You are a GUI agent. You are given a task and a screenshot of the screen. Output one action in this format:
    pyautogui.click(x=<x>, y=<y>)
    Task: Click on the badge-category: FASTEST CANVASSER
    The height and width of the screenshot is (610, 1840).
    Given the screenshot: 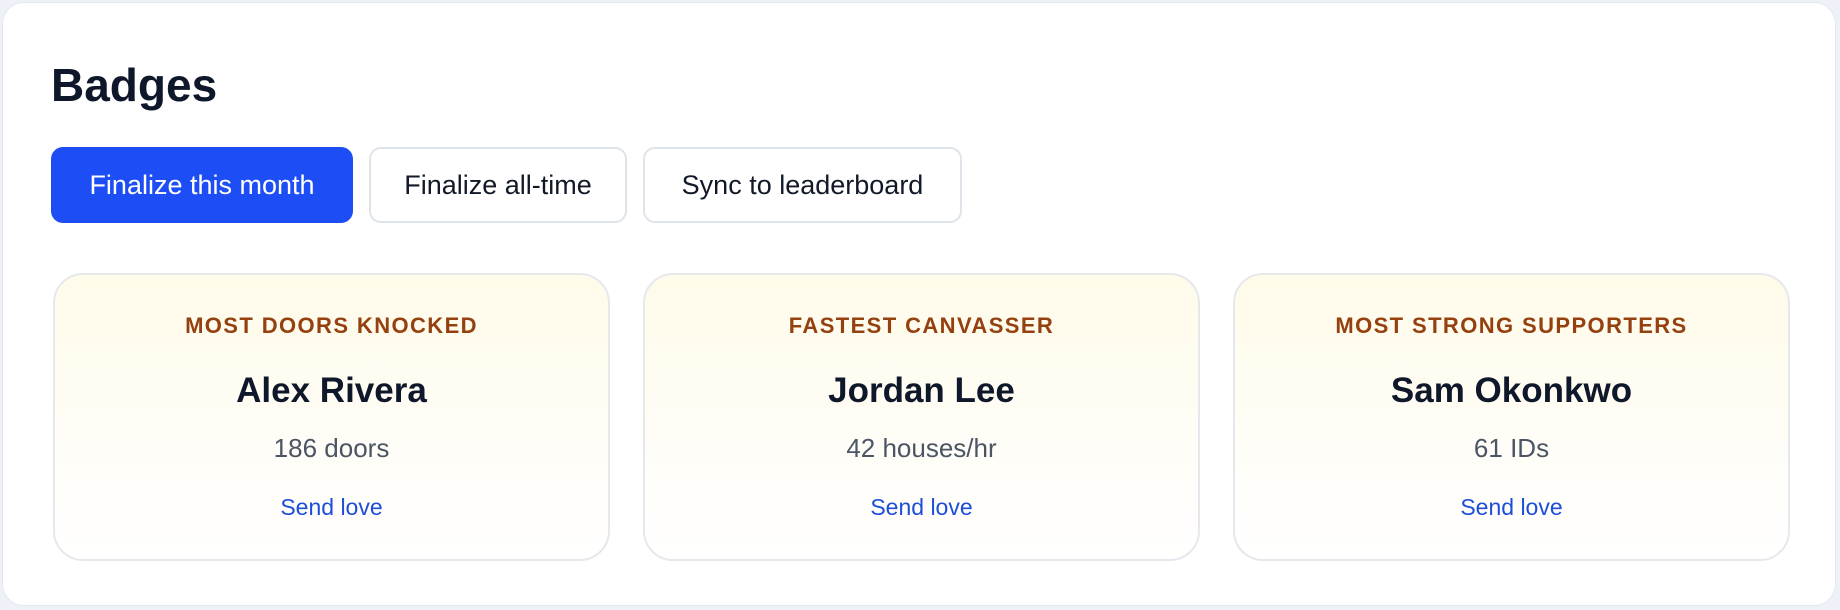 What is the action you would take?
    pyautogui.click(x=921, y=325)
    